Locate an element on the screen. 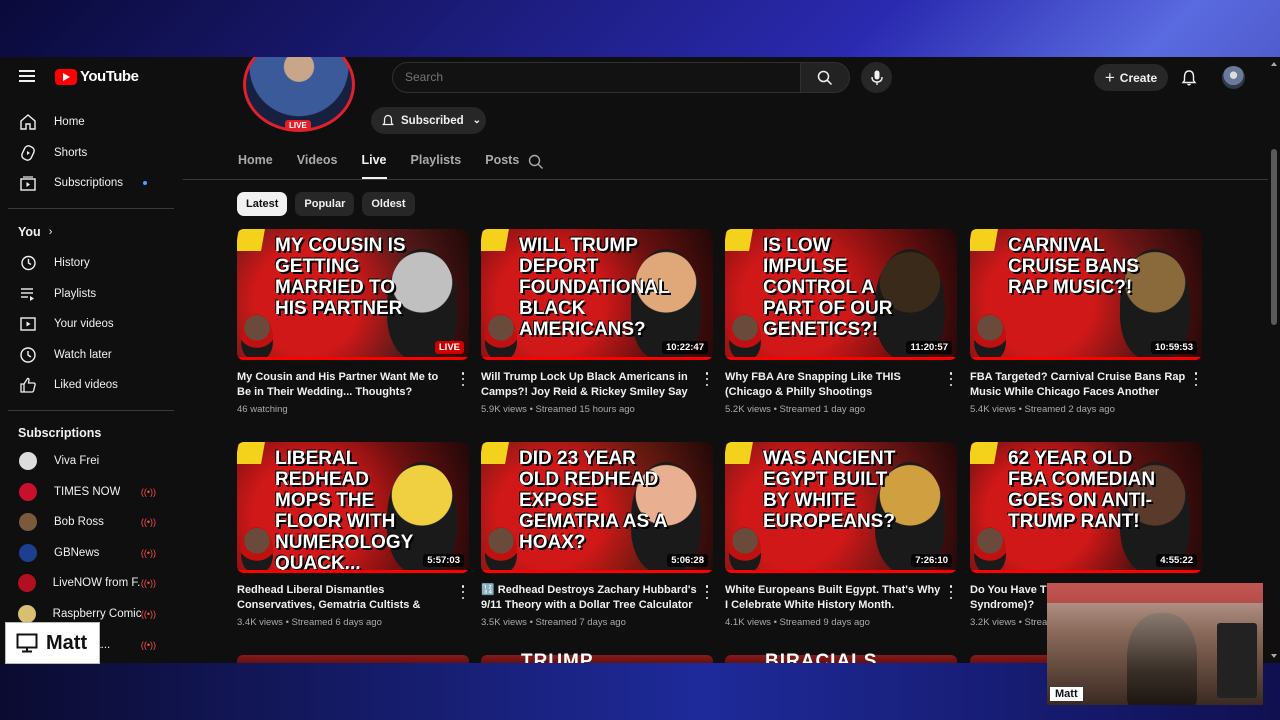 The width and height of the screenshot is (1280, 720). youtube-logo: YouTube is located at coordinates (97, 76).